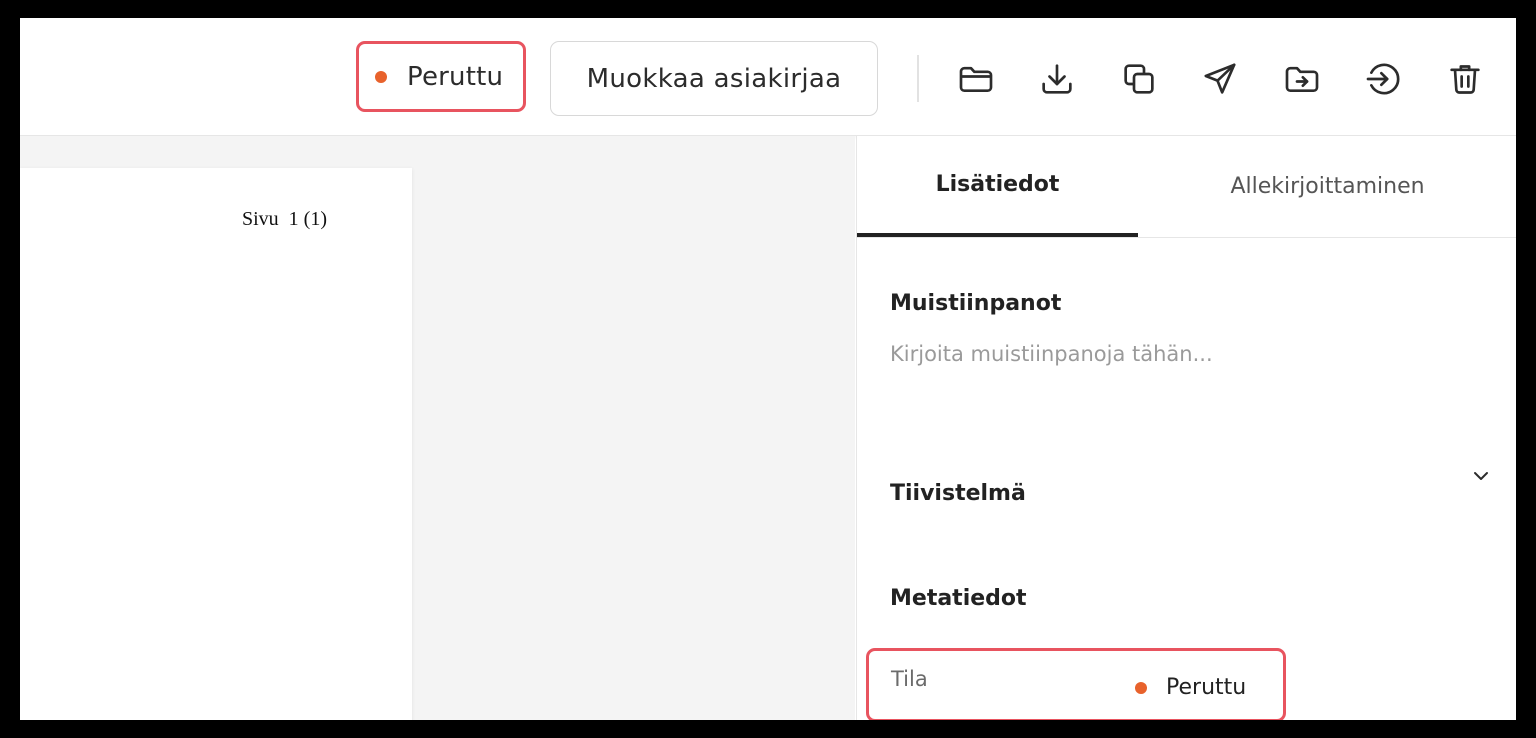  Describe the element at coordinates (1465, 79) in the screenshot. I see `trash-icon` at that location.